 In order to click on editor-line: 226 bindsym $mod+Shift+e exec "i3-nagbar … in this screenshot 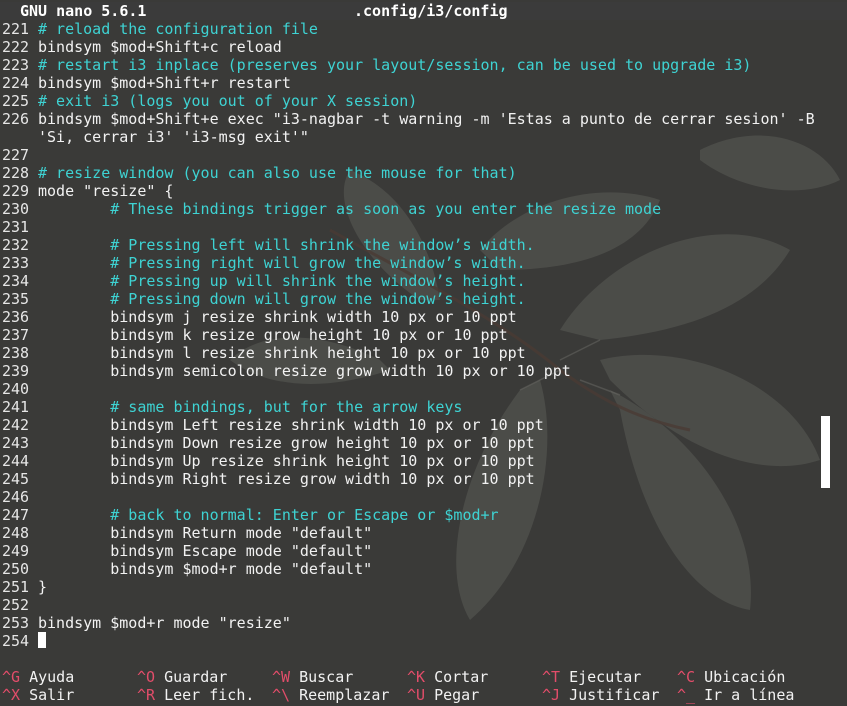, I will do `click(407, 119)`.